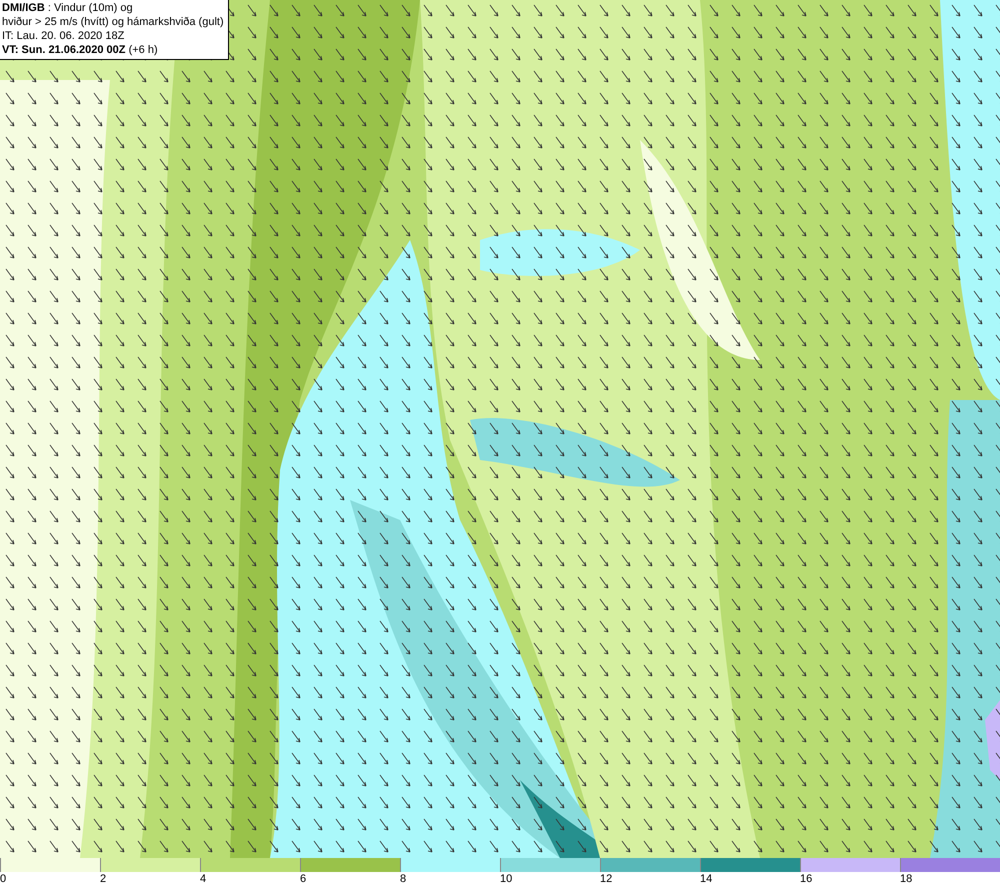  What do you see at coordinates (68, 8) in the screenshot?
I see `title-line: DMI/IGB : Vindur (10m) og` at bounding box center [68, 8].